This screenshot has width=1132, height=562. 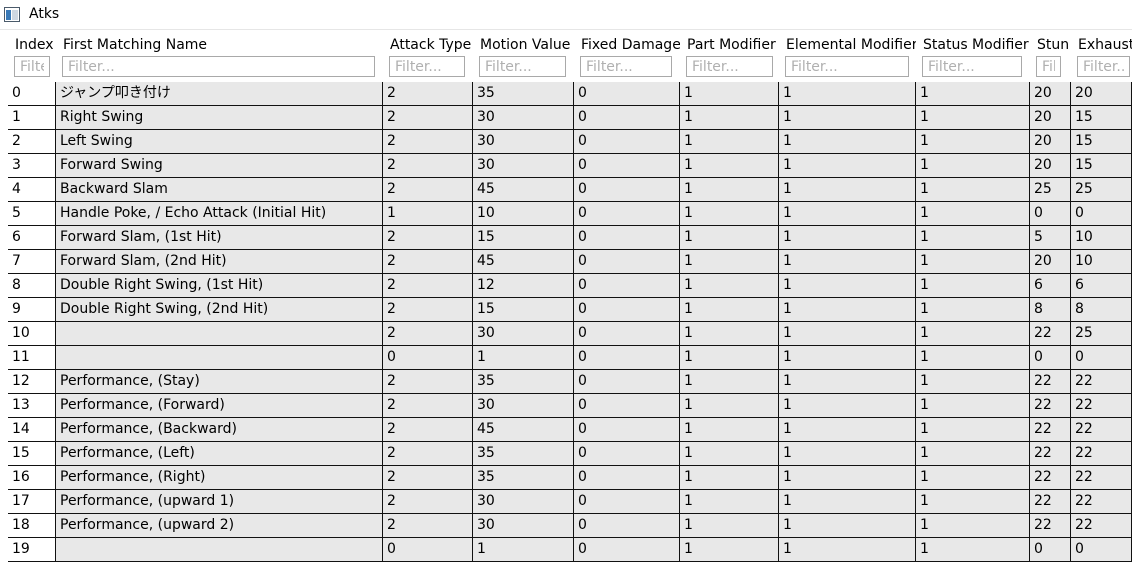 I want to click on table-row: 7 Forward Slam, (2nd Hit) 2 45 0 1 1 1 20 10, so click(x=570, y=262).